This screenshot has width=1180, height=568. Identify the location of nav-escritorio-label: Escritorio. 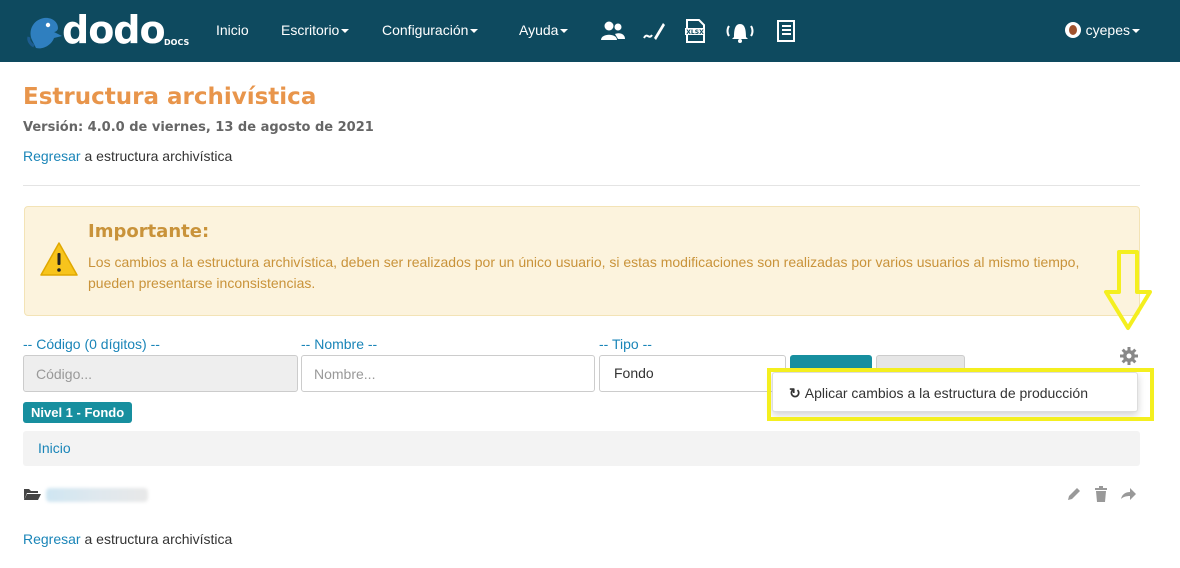
(310, 30).